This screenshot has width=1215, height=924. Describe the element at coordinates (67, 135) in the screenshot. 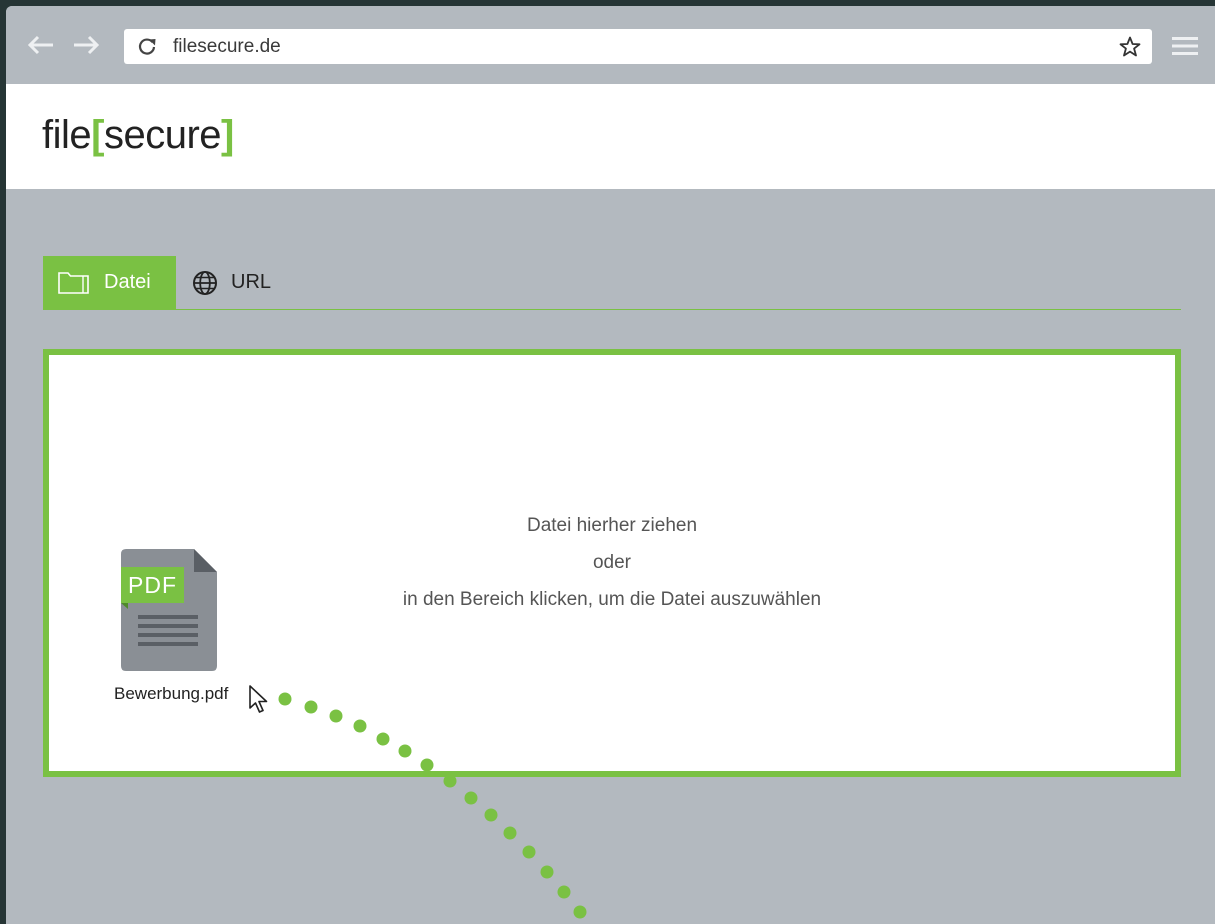

I see `logo-prefix: file` at that location.